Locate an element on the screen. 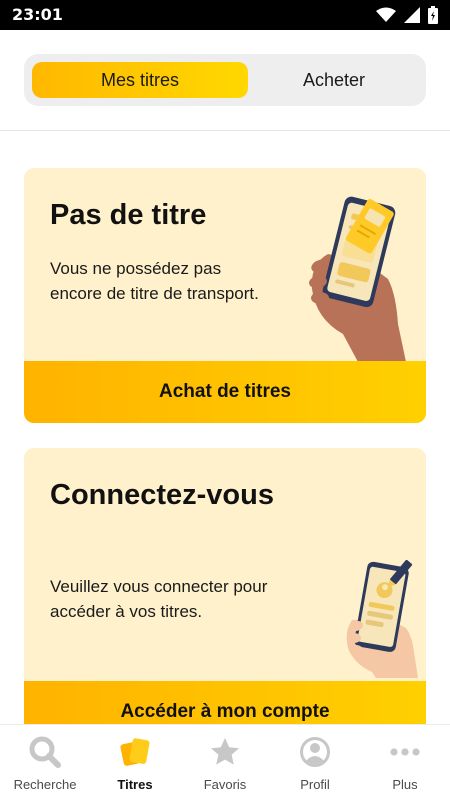 The width and height of the screenshot is (450, 800). bottom-navigation: Recherche Titres Favoris Profil Plus is located at coordinates (225, 762).